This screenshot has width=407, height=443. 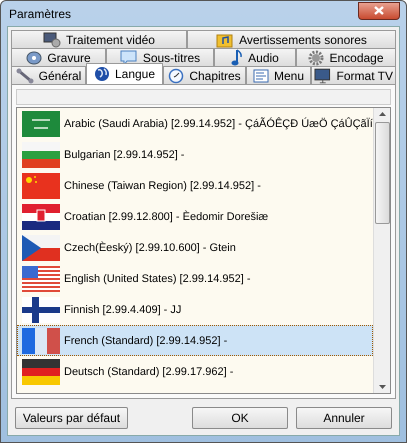 What do you see at coordinates (195, 216) in the screenshot?
I see `language-item: Croatian [2.99.12.800] - Èedomir Dorešiæ` at bounding box center [195, 216].